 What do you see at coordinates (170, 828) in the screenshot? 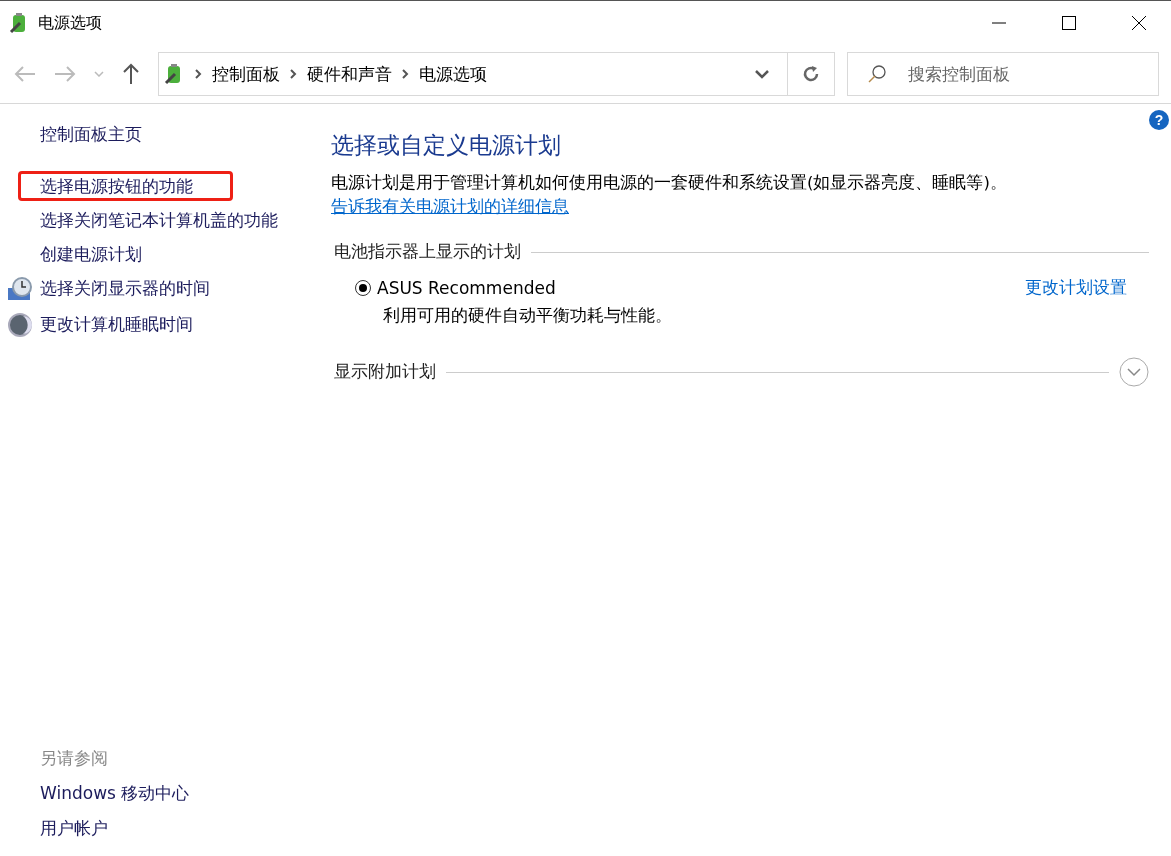
I see `see-also-link: 用户帐户` at bounding box center [170, 828].